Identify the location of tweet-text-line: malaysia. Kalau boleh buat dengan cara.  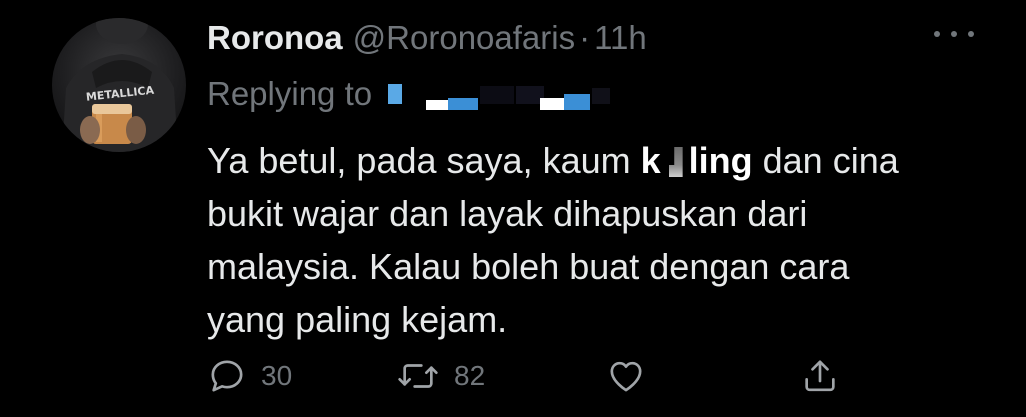
(528, 266).